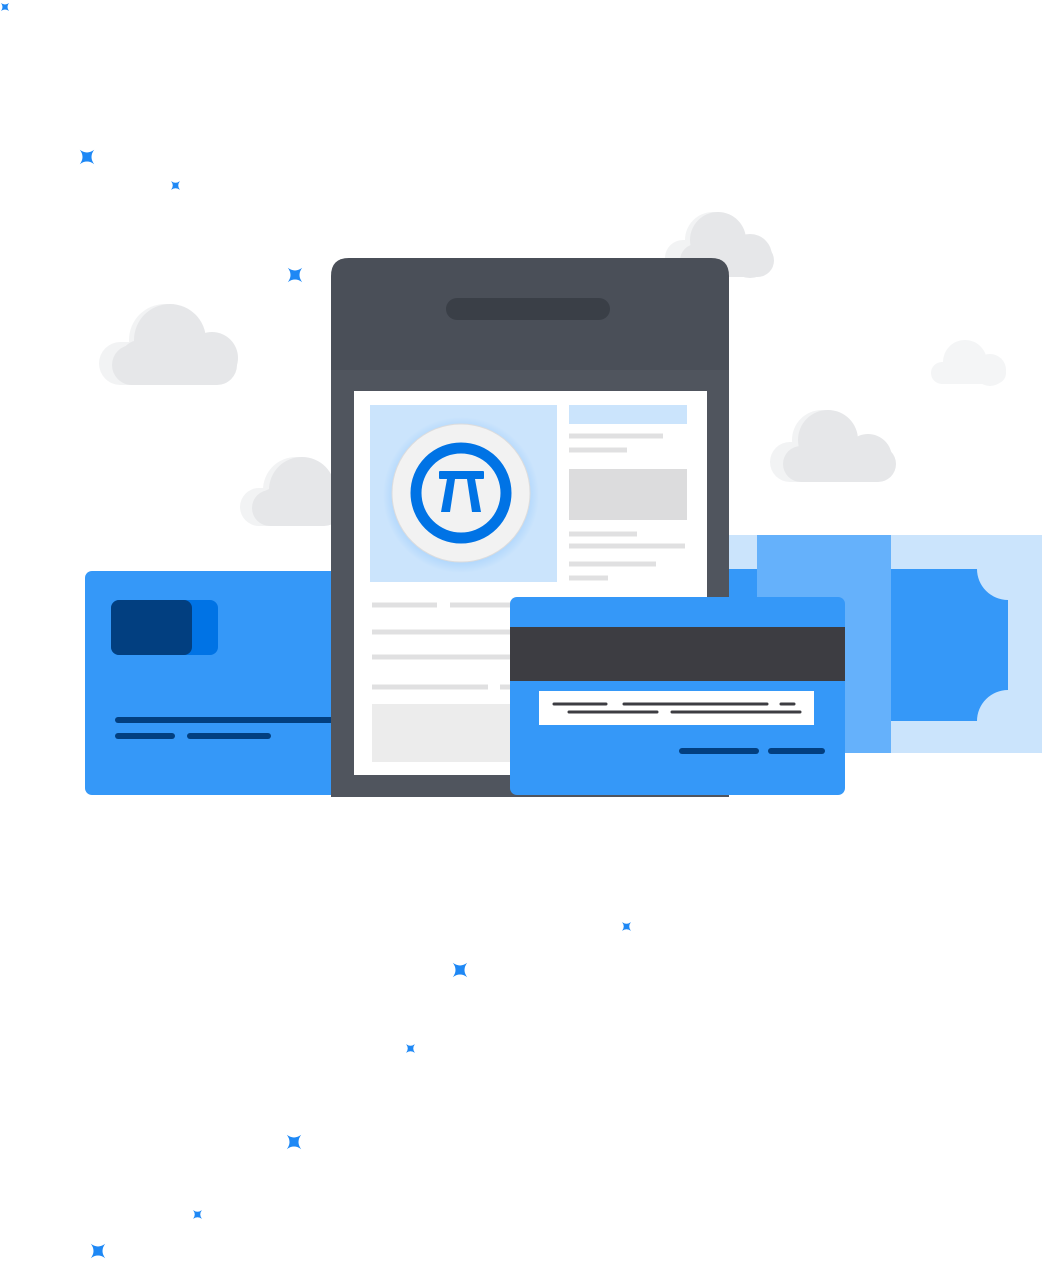  Describe the element at coordinates (676, 708) in the screenshot. I see `signature-strip` at that location.